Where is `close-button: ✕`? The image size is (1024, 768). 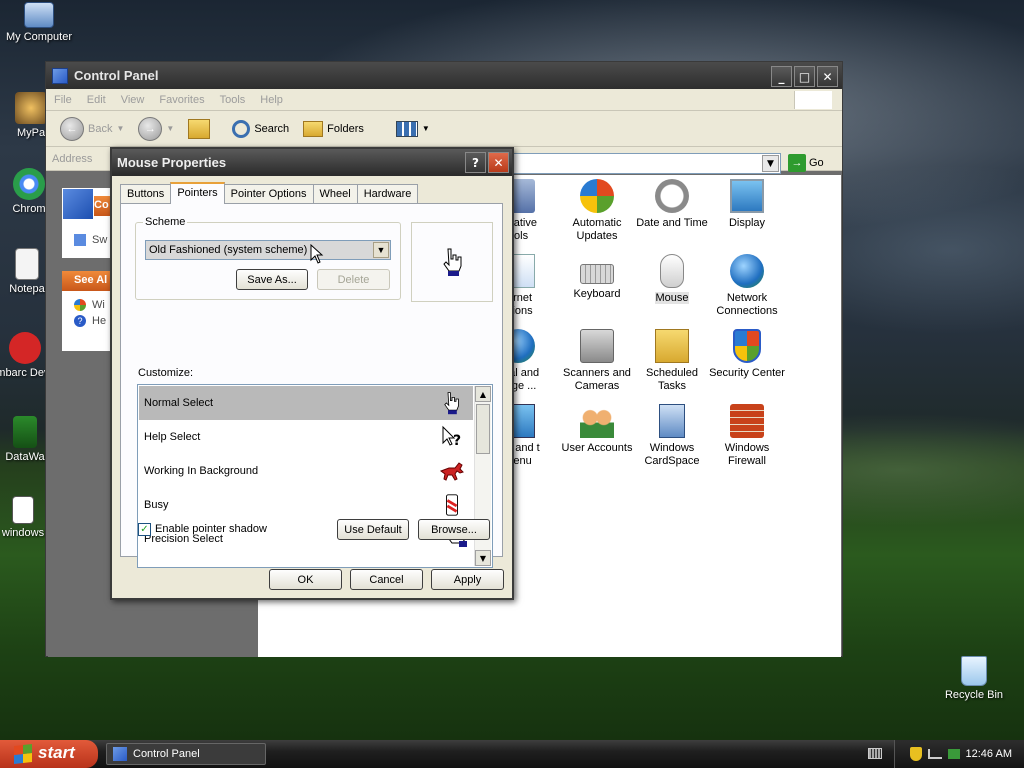
close-button: ✕ is located at coordinates (827, 76).